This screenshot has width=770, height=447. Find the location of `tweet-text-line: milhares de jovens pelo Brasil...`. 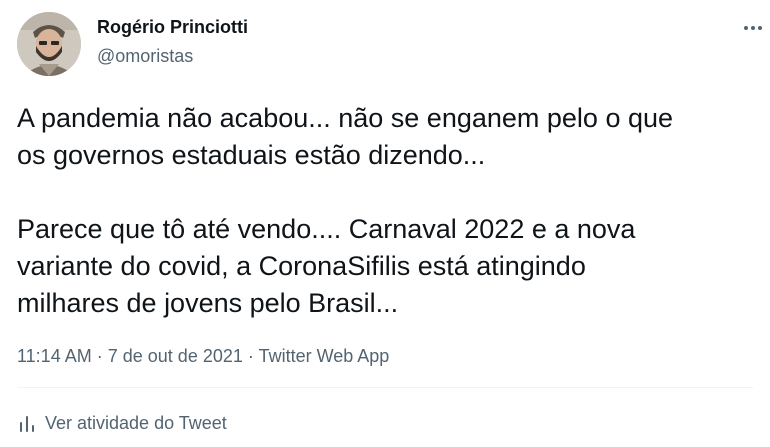

tweet-text-line: milhares de jovens pelo Brasil... is located at coordinates (208, 303).